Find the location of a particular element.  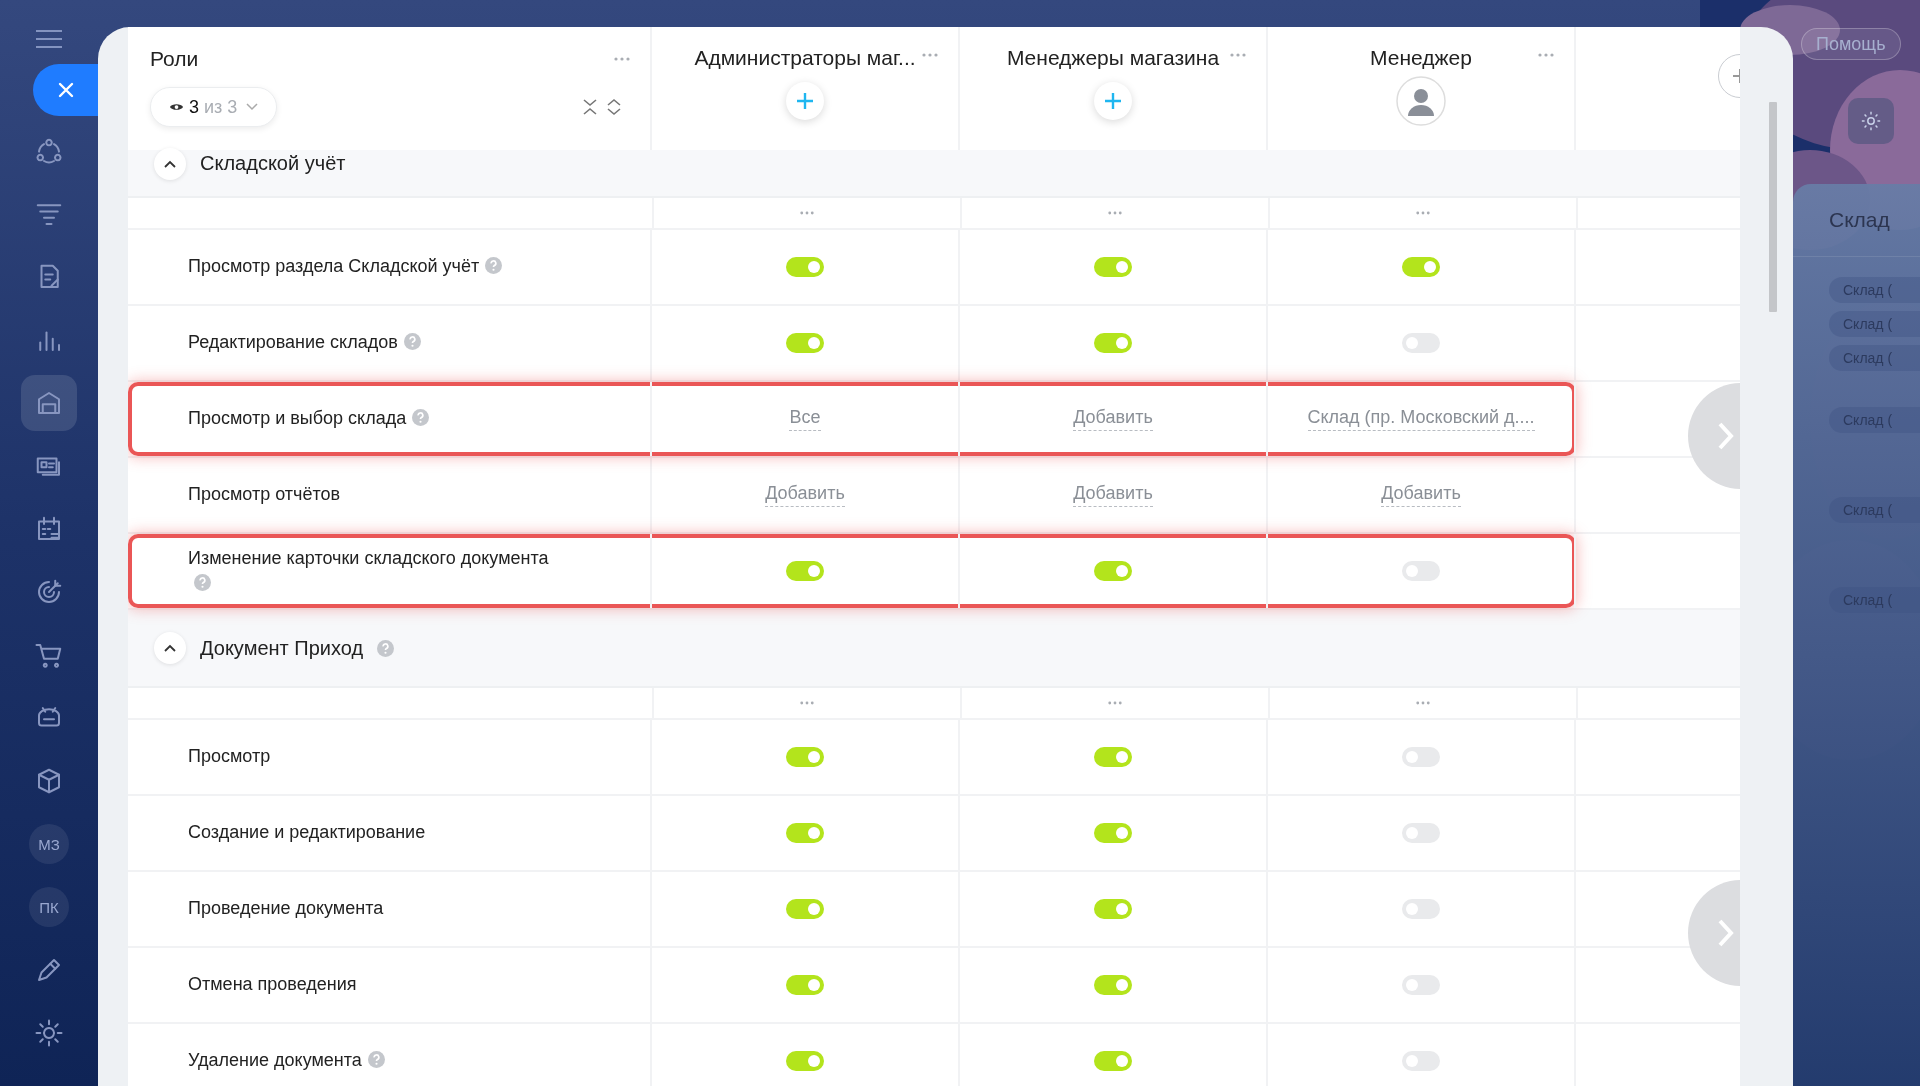

permission-label: Просмотр и выбор склада is located at coordinates (297, 418).